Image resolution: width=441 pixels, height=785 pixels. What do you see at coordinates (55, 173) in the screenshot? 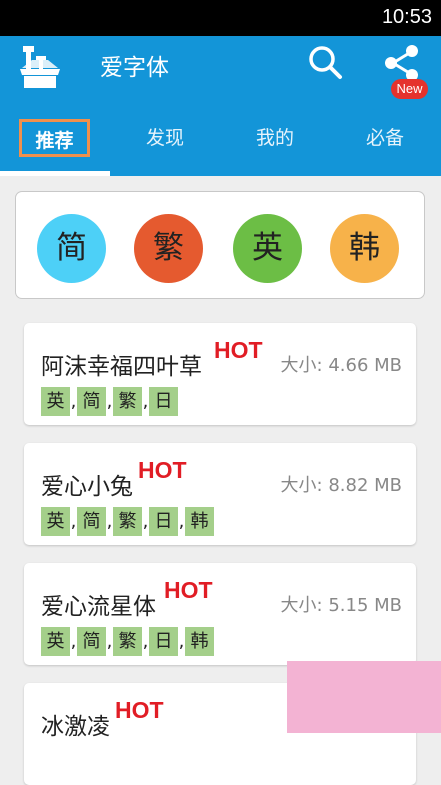
I see `tab-indicator` at bounding box center [55, 173].